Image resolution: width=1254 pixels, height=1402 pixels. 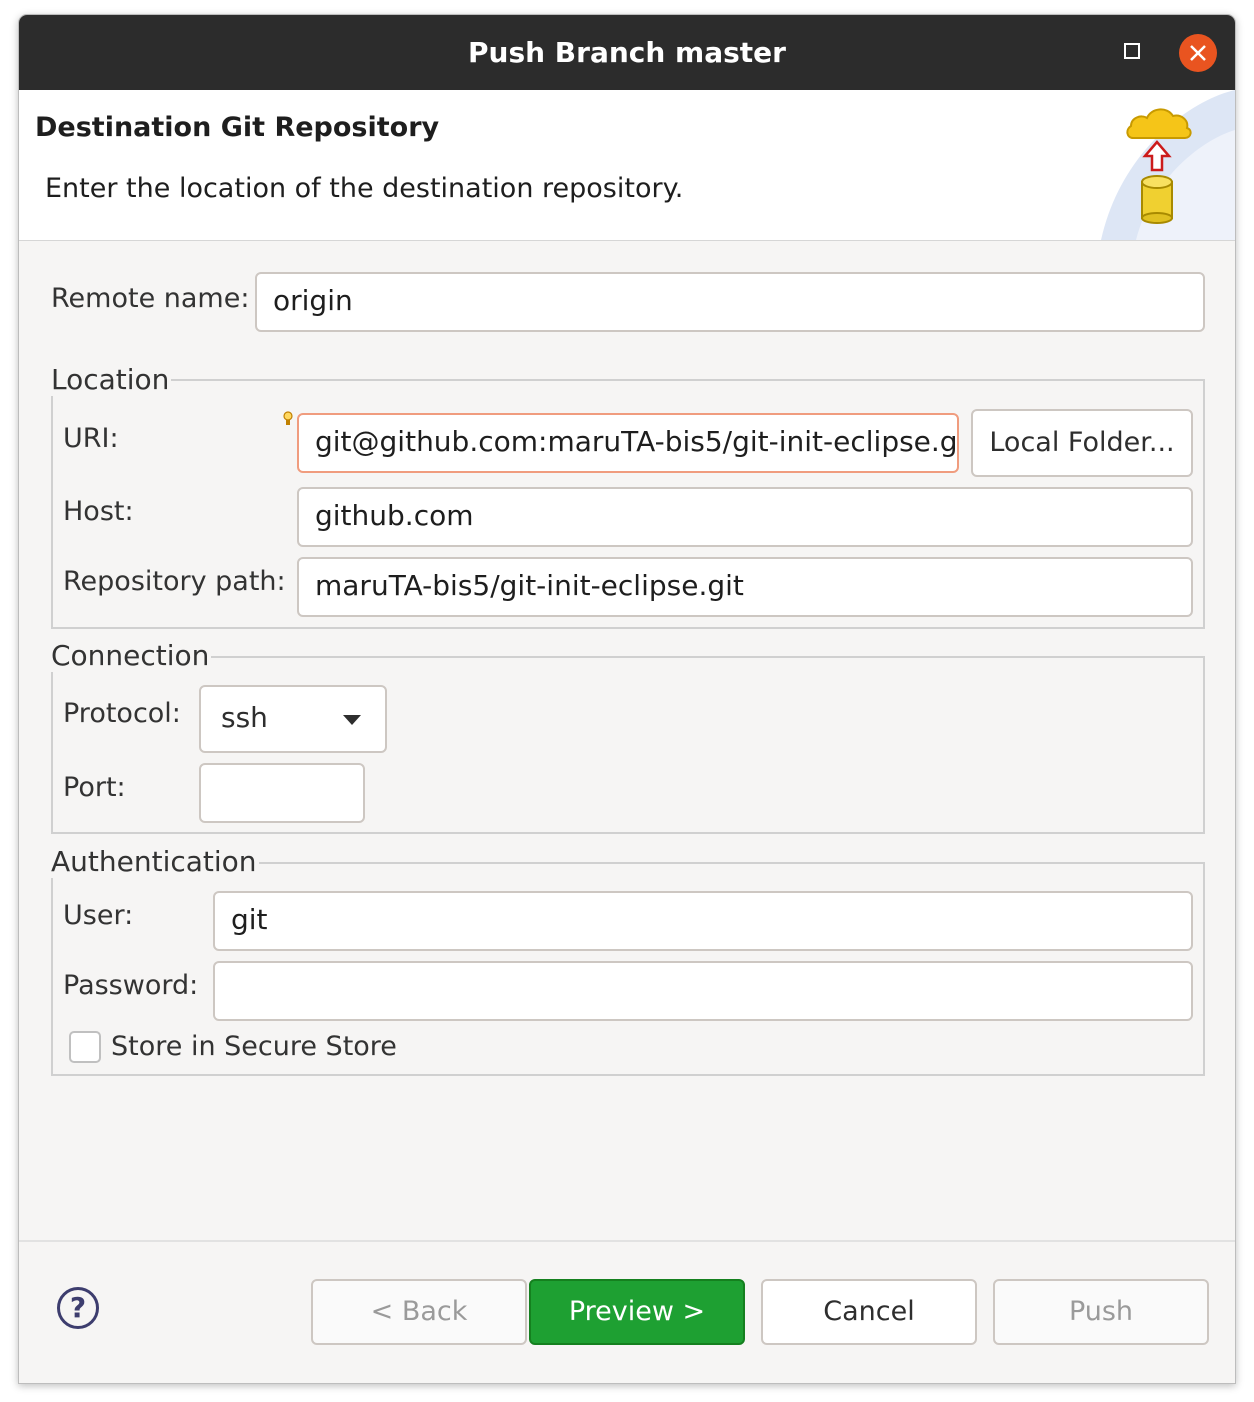 I want to click on repository-path-input: maruTA-bis5/git-init-eclipse.git, so click(x=745, y=587).